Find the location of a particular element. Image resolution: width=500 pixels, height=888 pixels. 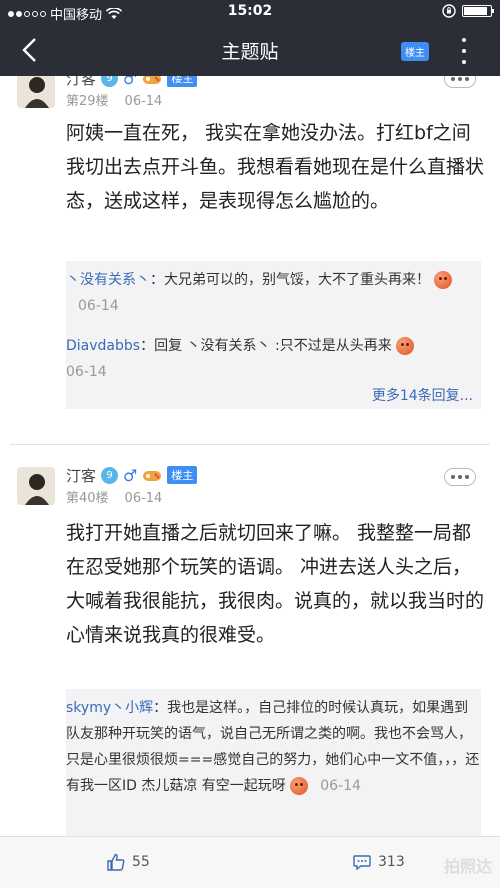

comment-icon is located at coordinates (362, 863).